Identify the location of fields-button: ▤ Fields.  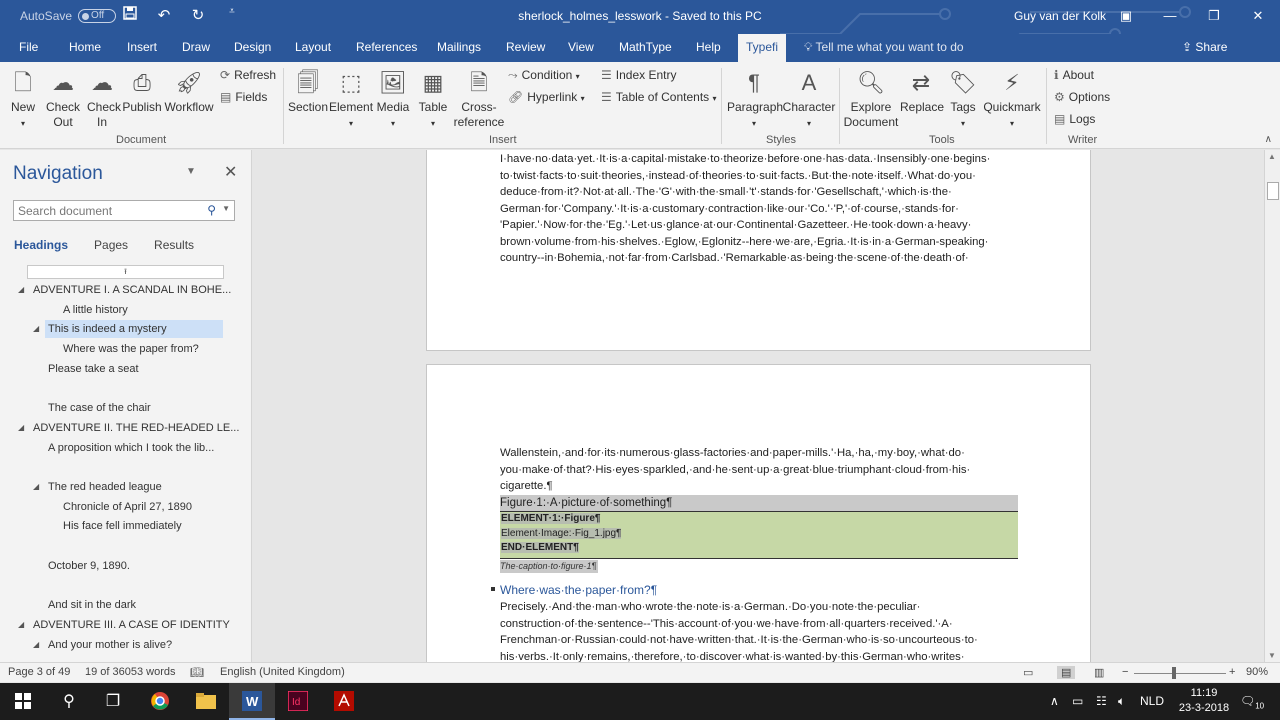
(243, 97).